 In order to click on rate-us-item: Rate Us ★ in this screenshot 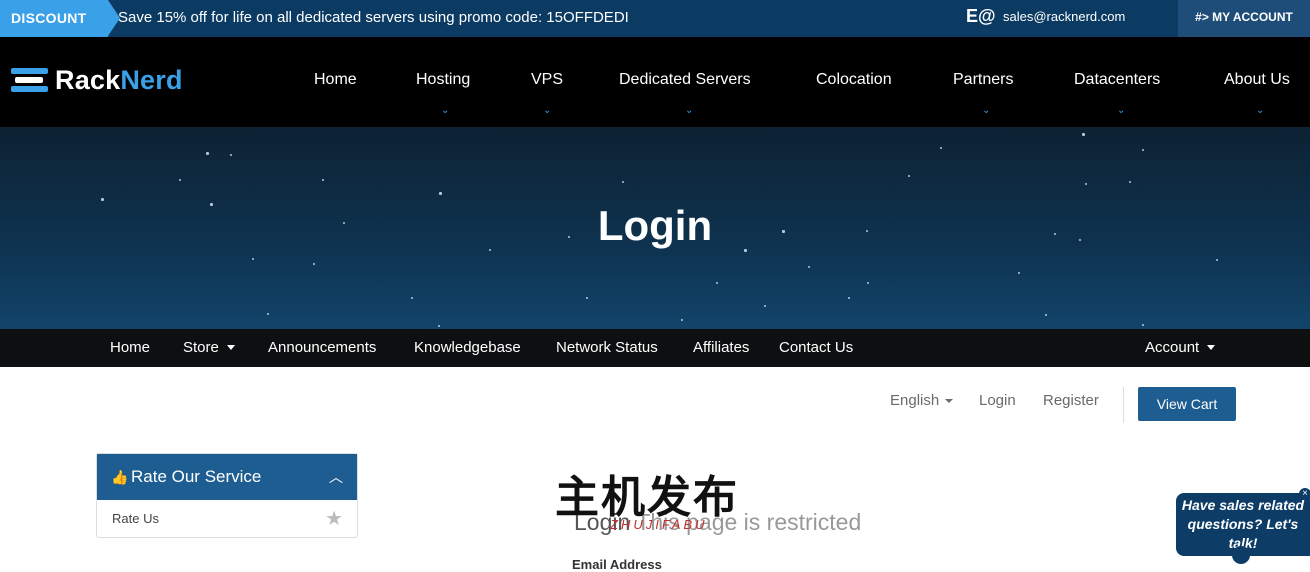, I will do `click(227, 519)`.